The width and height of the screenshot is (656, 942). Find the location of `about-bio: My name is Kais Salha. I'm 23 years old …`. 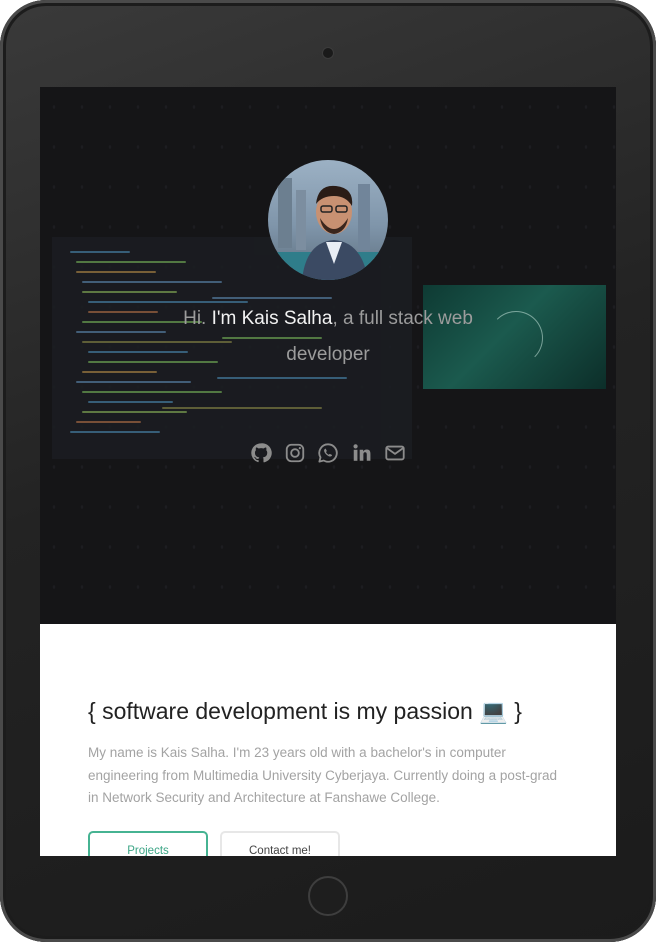

about-bio: My name is Kais Salha. I'm 23 years old … is located at coordinates (322, 775).